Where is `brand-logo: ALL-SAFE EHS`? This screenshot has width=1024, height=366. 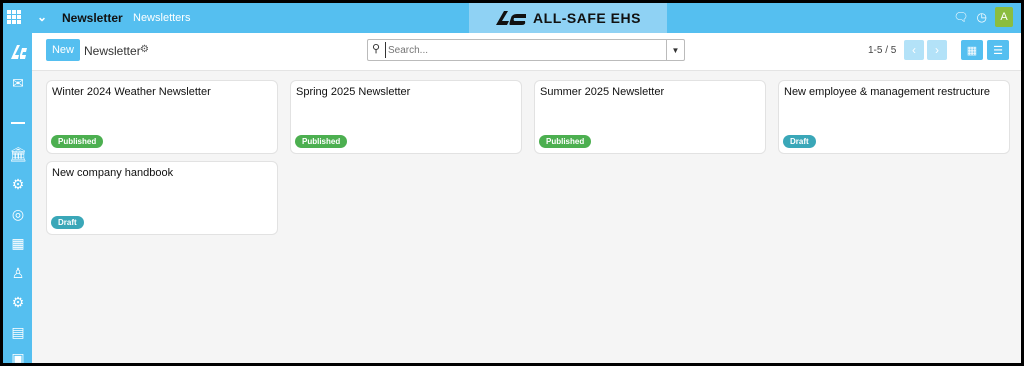
brand-logo: ALL-SAFE EHS is located at coordinates (568, 18).